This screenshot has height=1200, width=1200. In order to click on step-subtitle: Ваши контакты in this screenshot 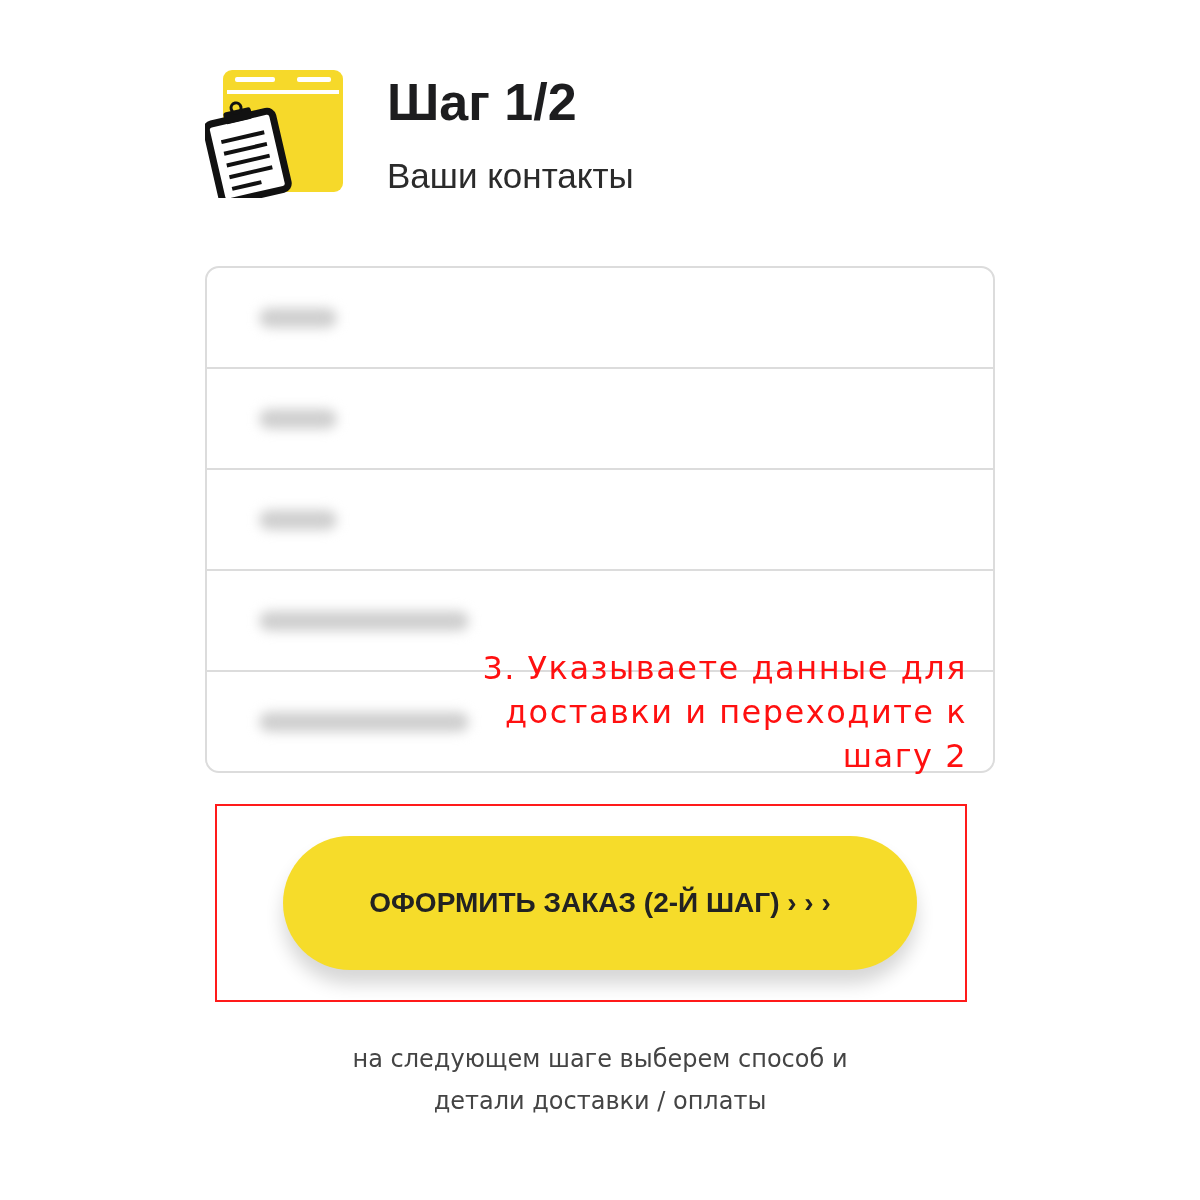, I will do `click(510, 176)`.